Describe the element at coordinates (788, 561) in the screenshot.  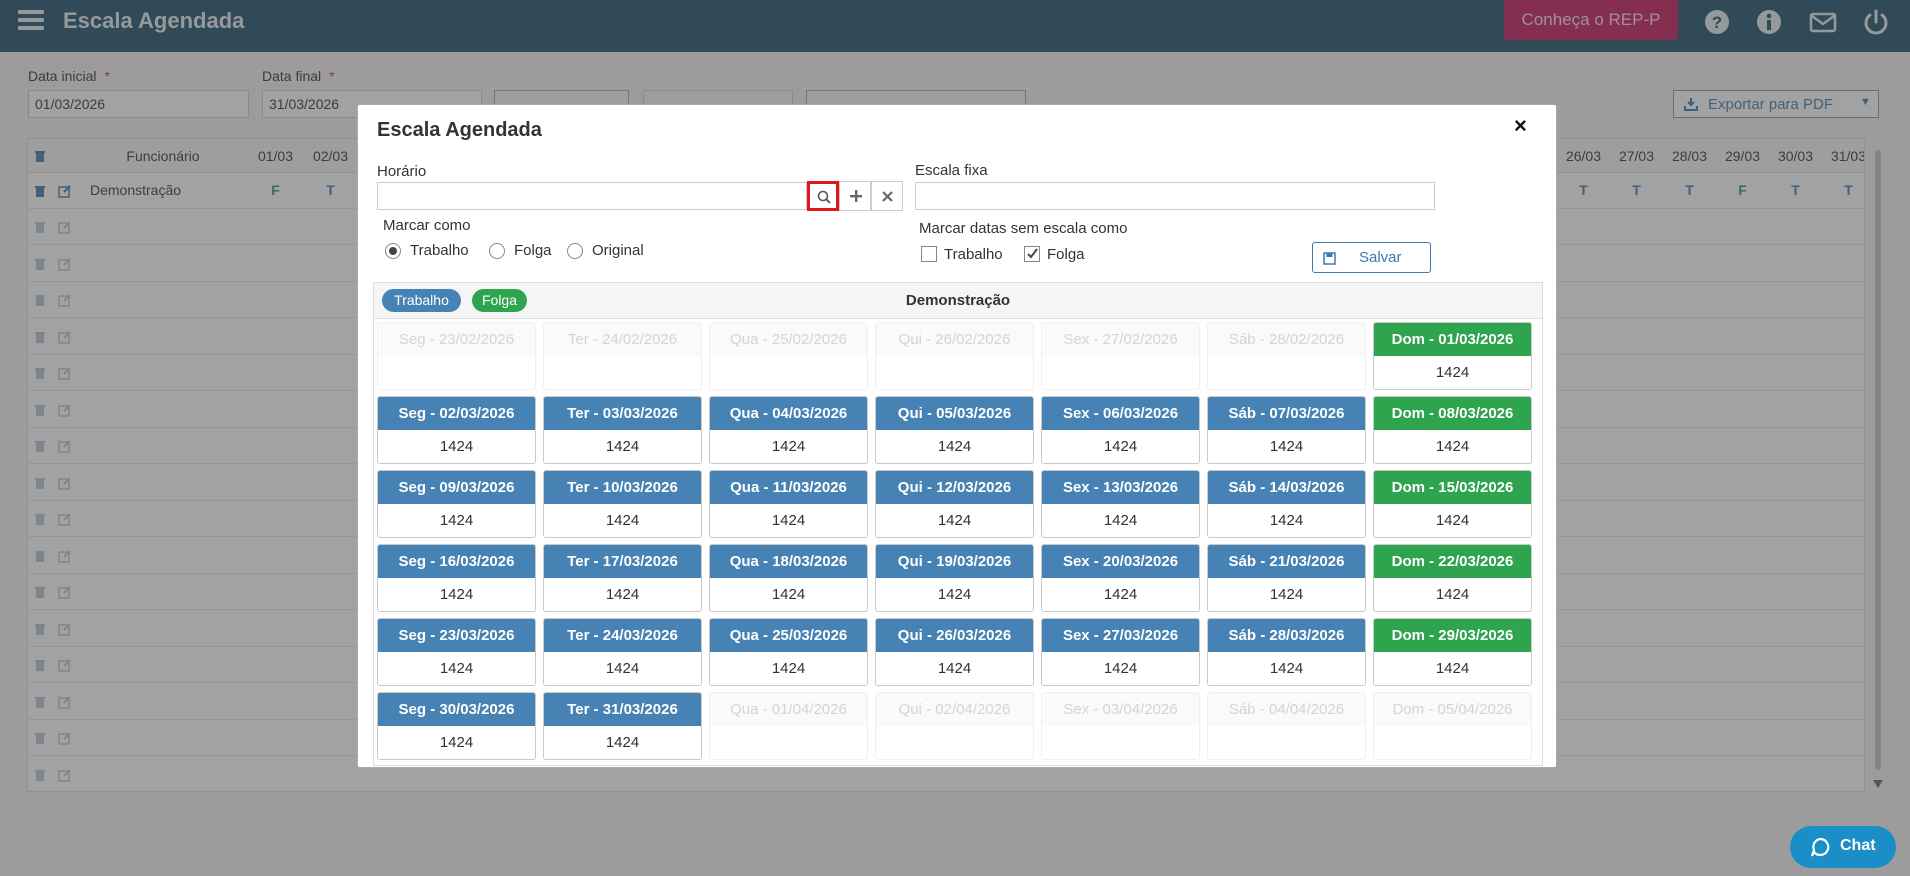
I see `calendar-day-label: Qua - 18/03/2026` at that location.